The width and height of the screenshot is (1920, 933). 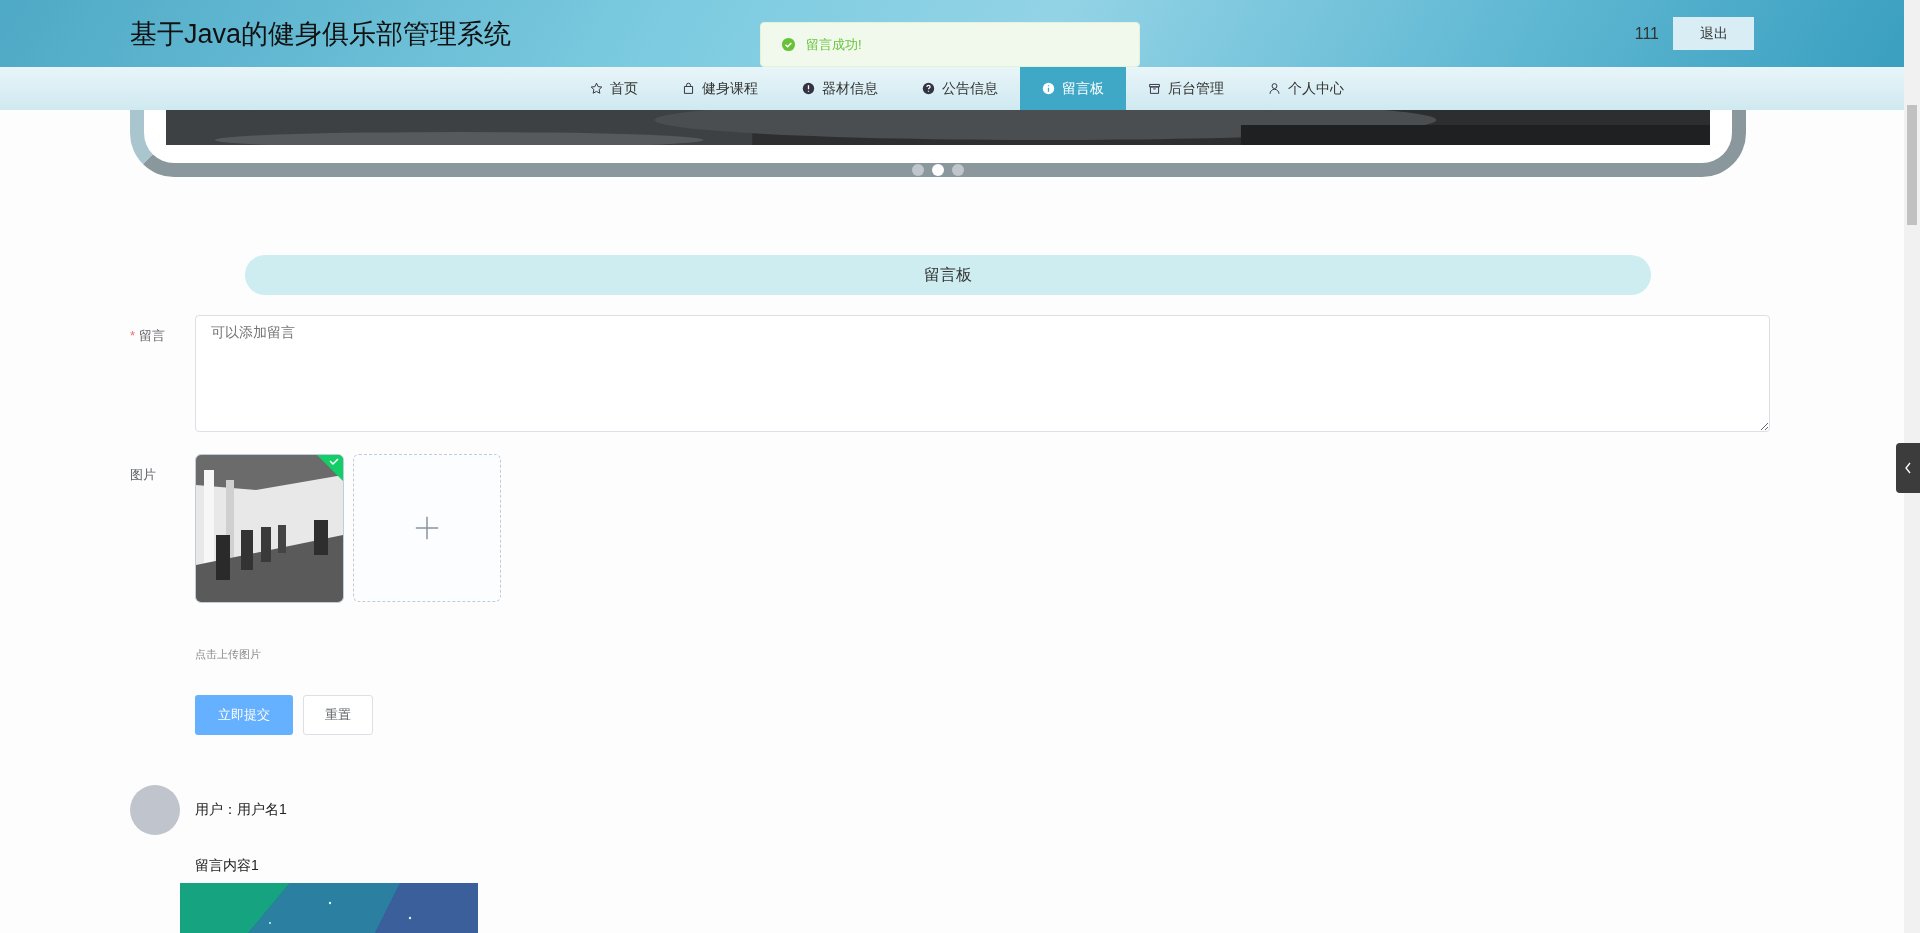 I want to click on username: 111, so click(x=1646, y=33).